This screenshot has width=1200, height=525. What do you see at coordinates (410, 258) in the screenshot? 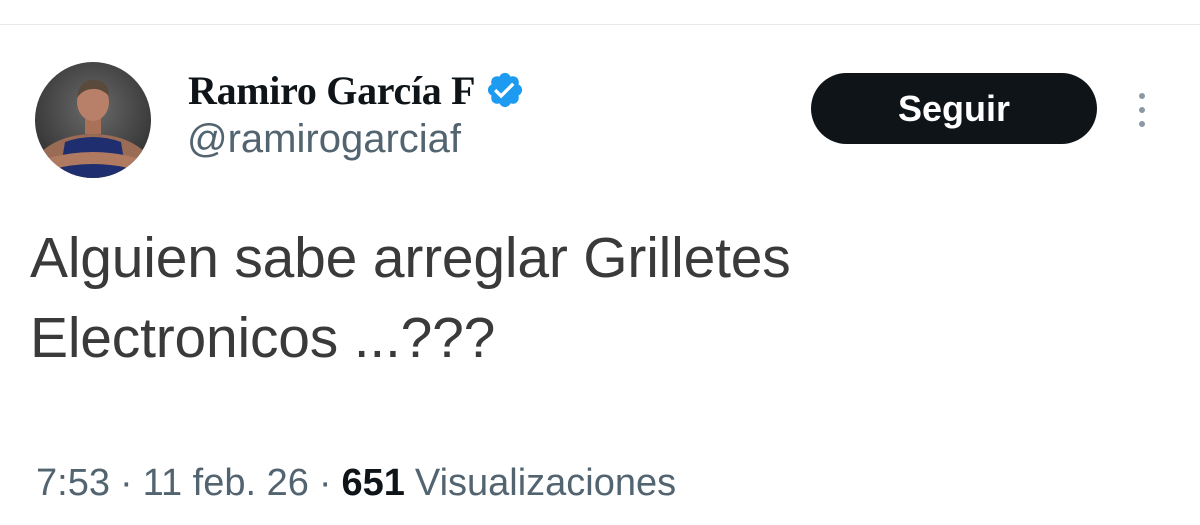
I see `tweet-text-line: Alguien sabe arreglar Grilletes` at bounding box center [410, 258].